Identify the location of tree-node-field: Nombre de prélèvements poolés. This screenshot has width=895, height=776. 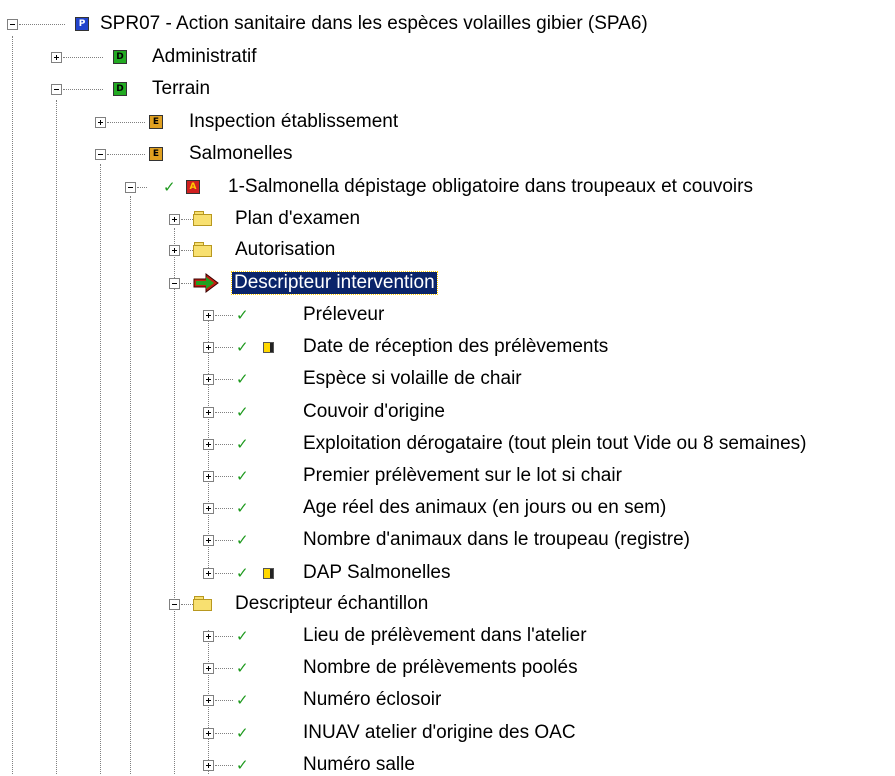
(440, 668).